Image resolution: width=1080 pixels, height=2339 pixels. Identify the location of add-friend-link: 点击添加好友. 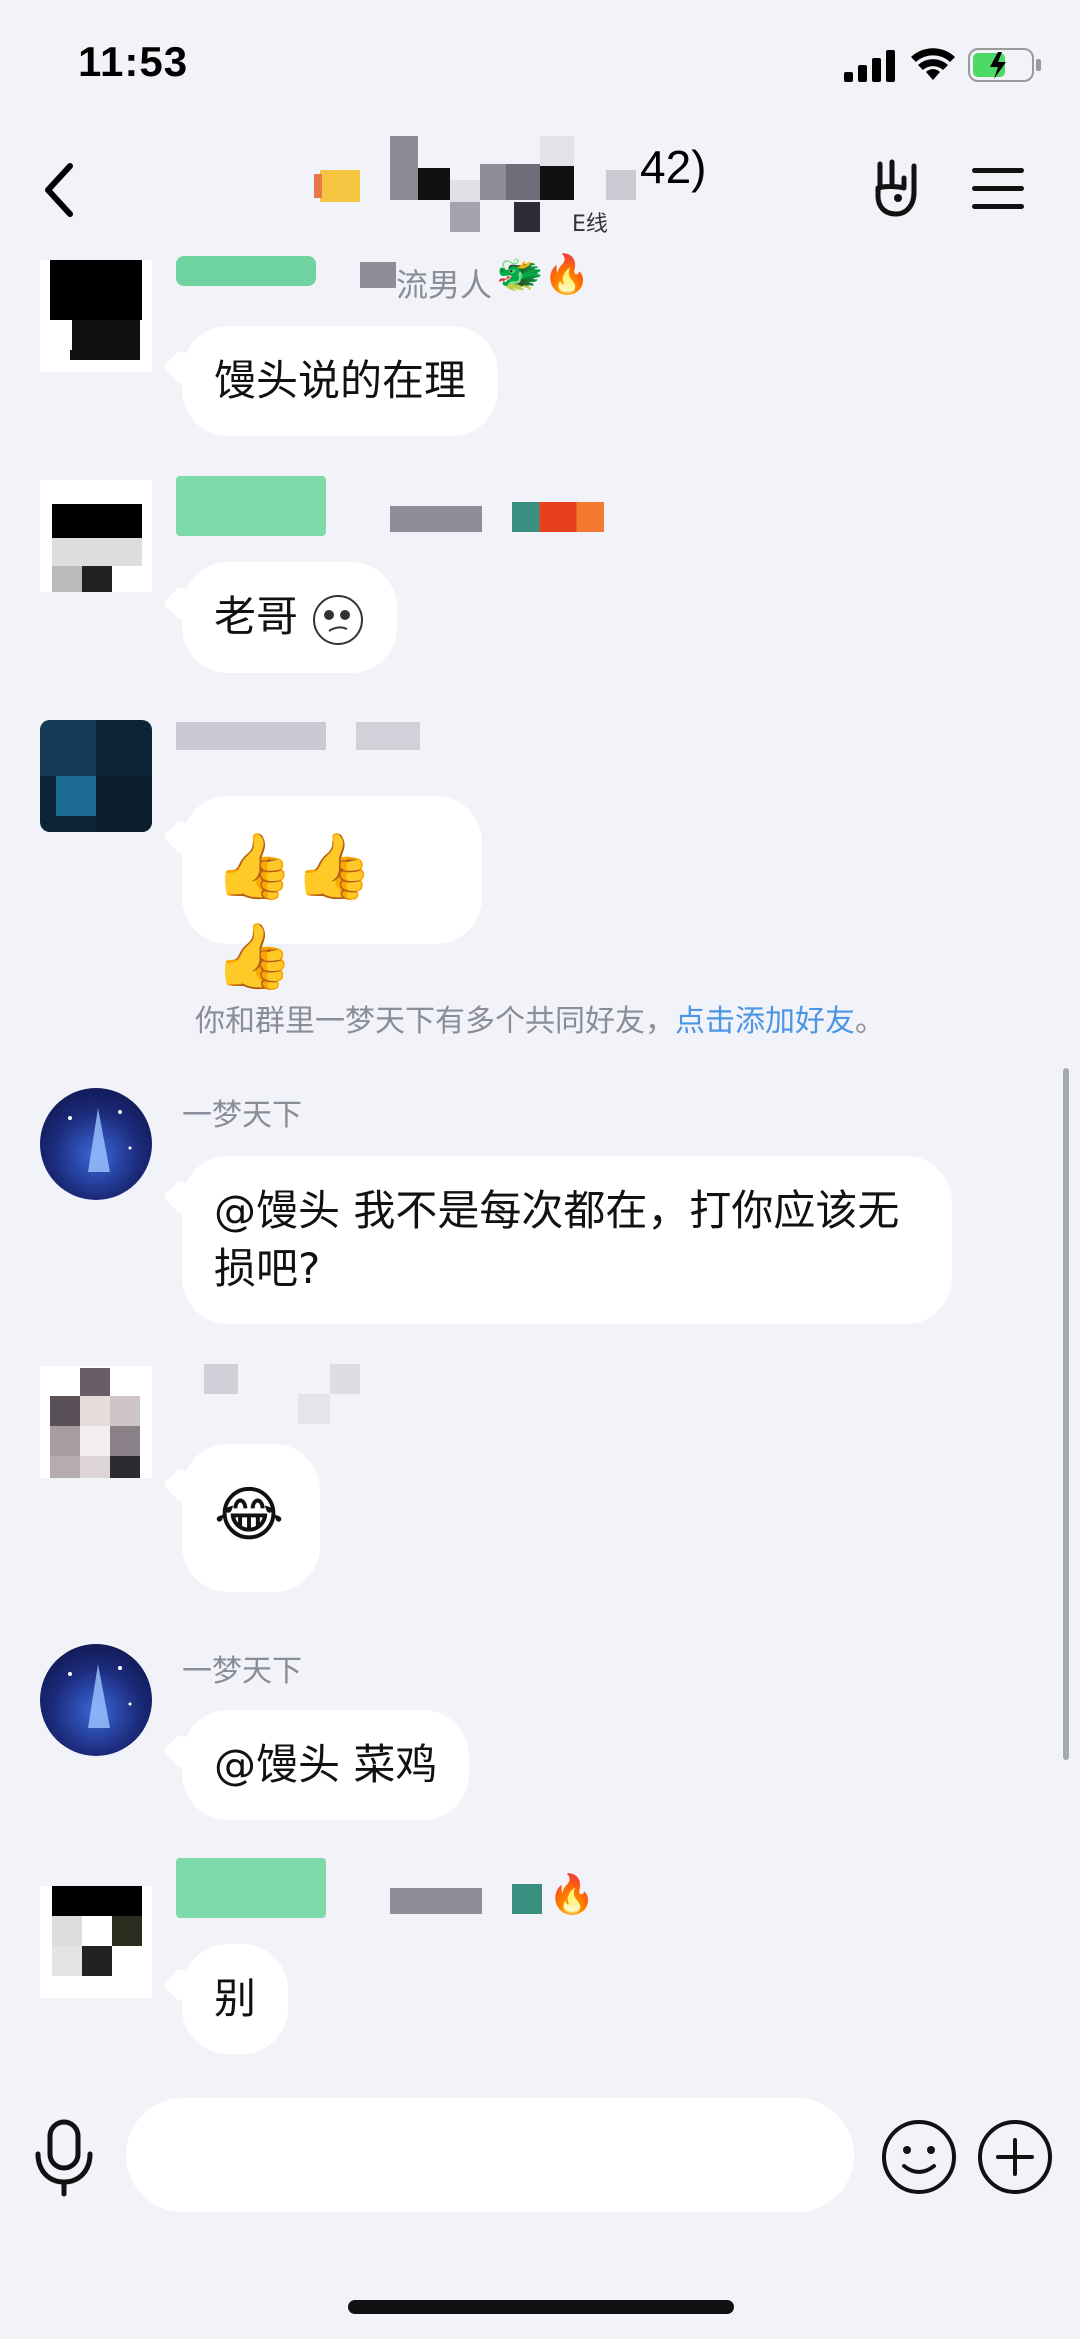
(765, 1021).